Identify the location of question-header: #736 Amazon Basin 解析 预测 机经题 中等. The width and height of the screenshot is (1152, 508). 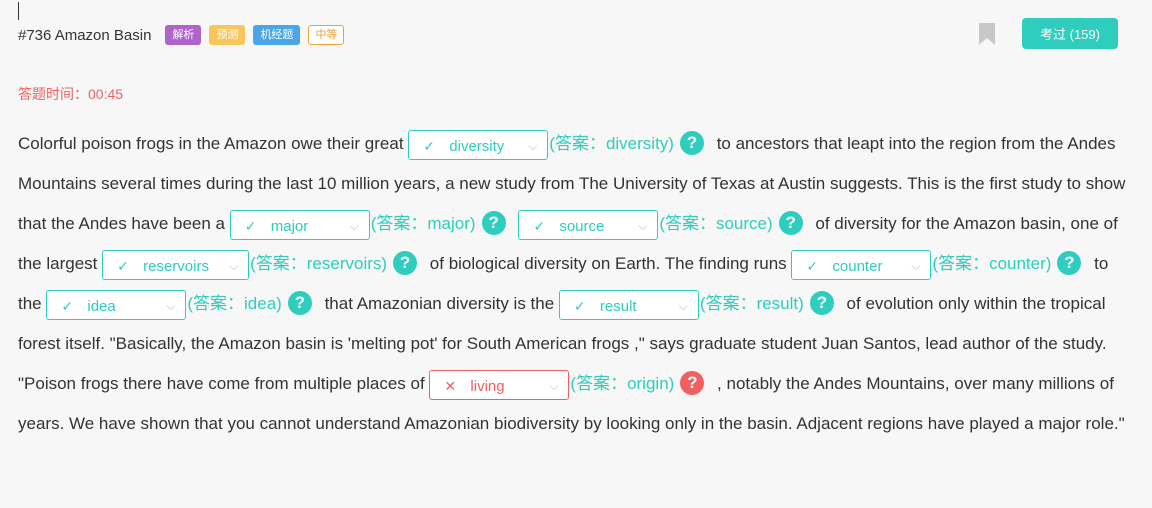
(185, 35).